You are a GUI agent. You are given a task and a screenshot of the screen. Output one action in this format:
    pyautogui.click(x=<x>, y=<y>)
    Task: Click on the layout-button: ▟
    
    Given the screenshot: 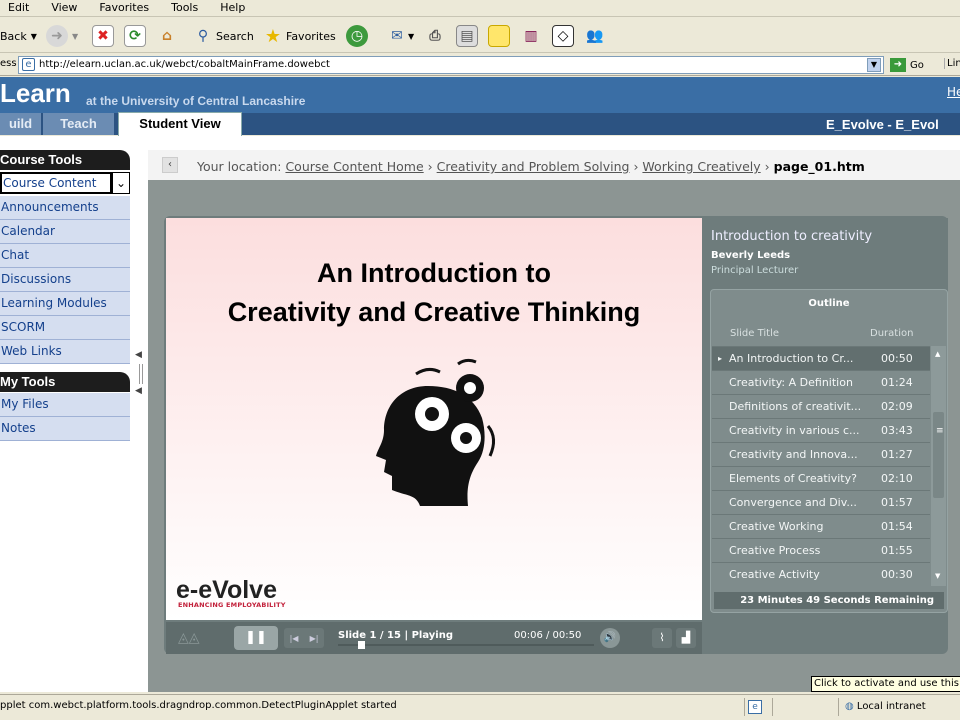 What is the action you would take?
    pyautogui.click(x=686, y=638)
    